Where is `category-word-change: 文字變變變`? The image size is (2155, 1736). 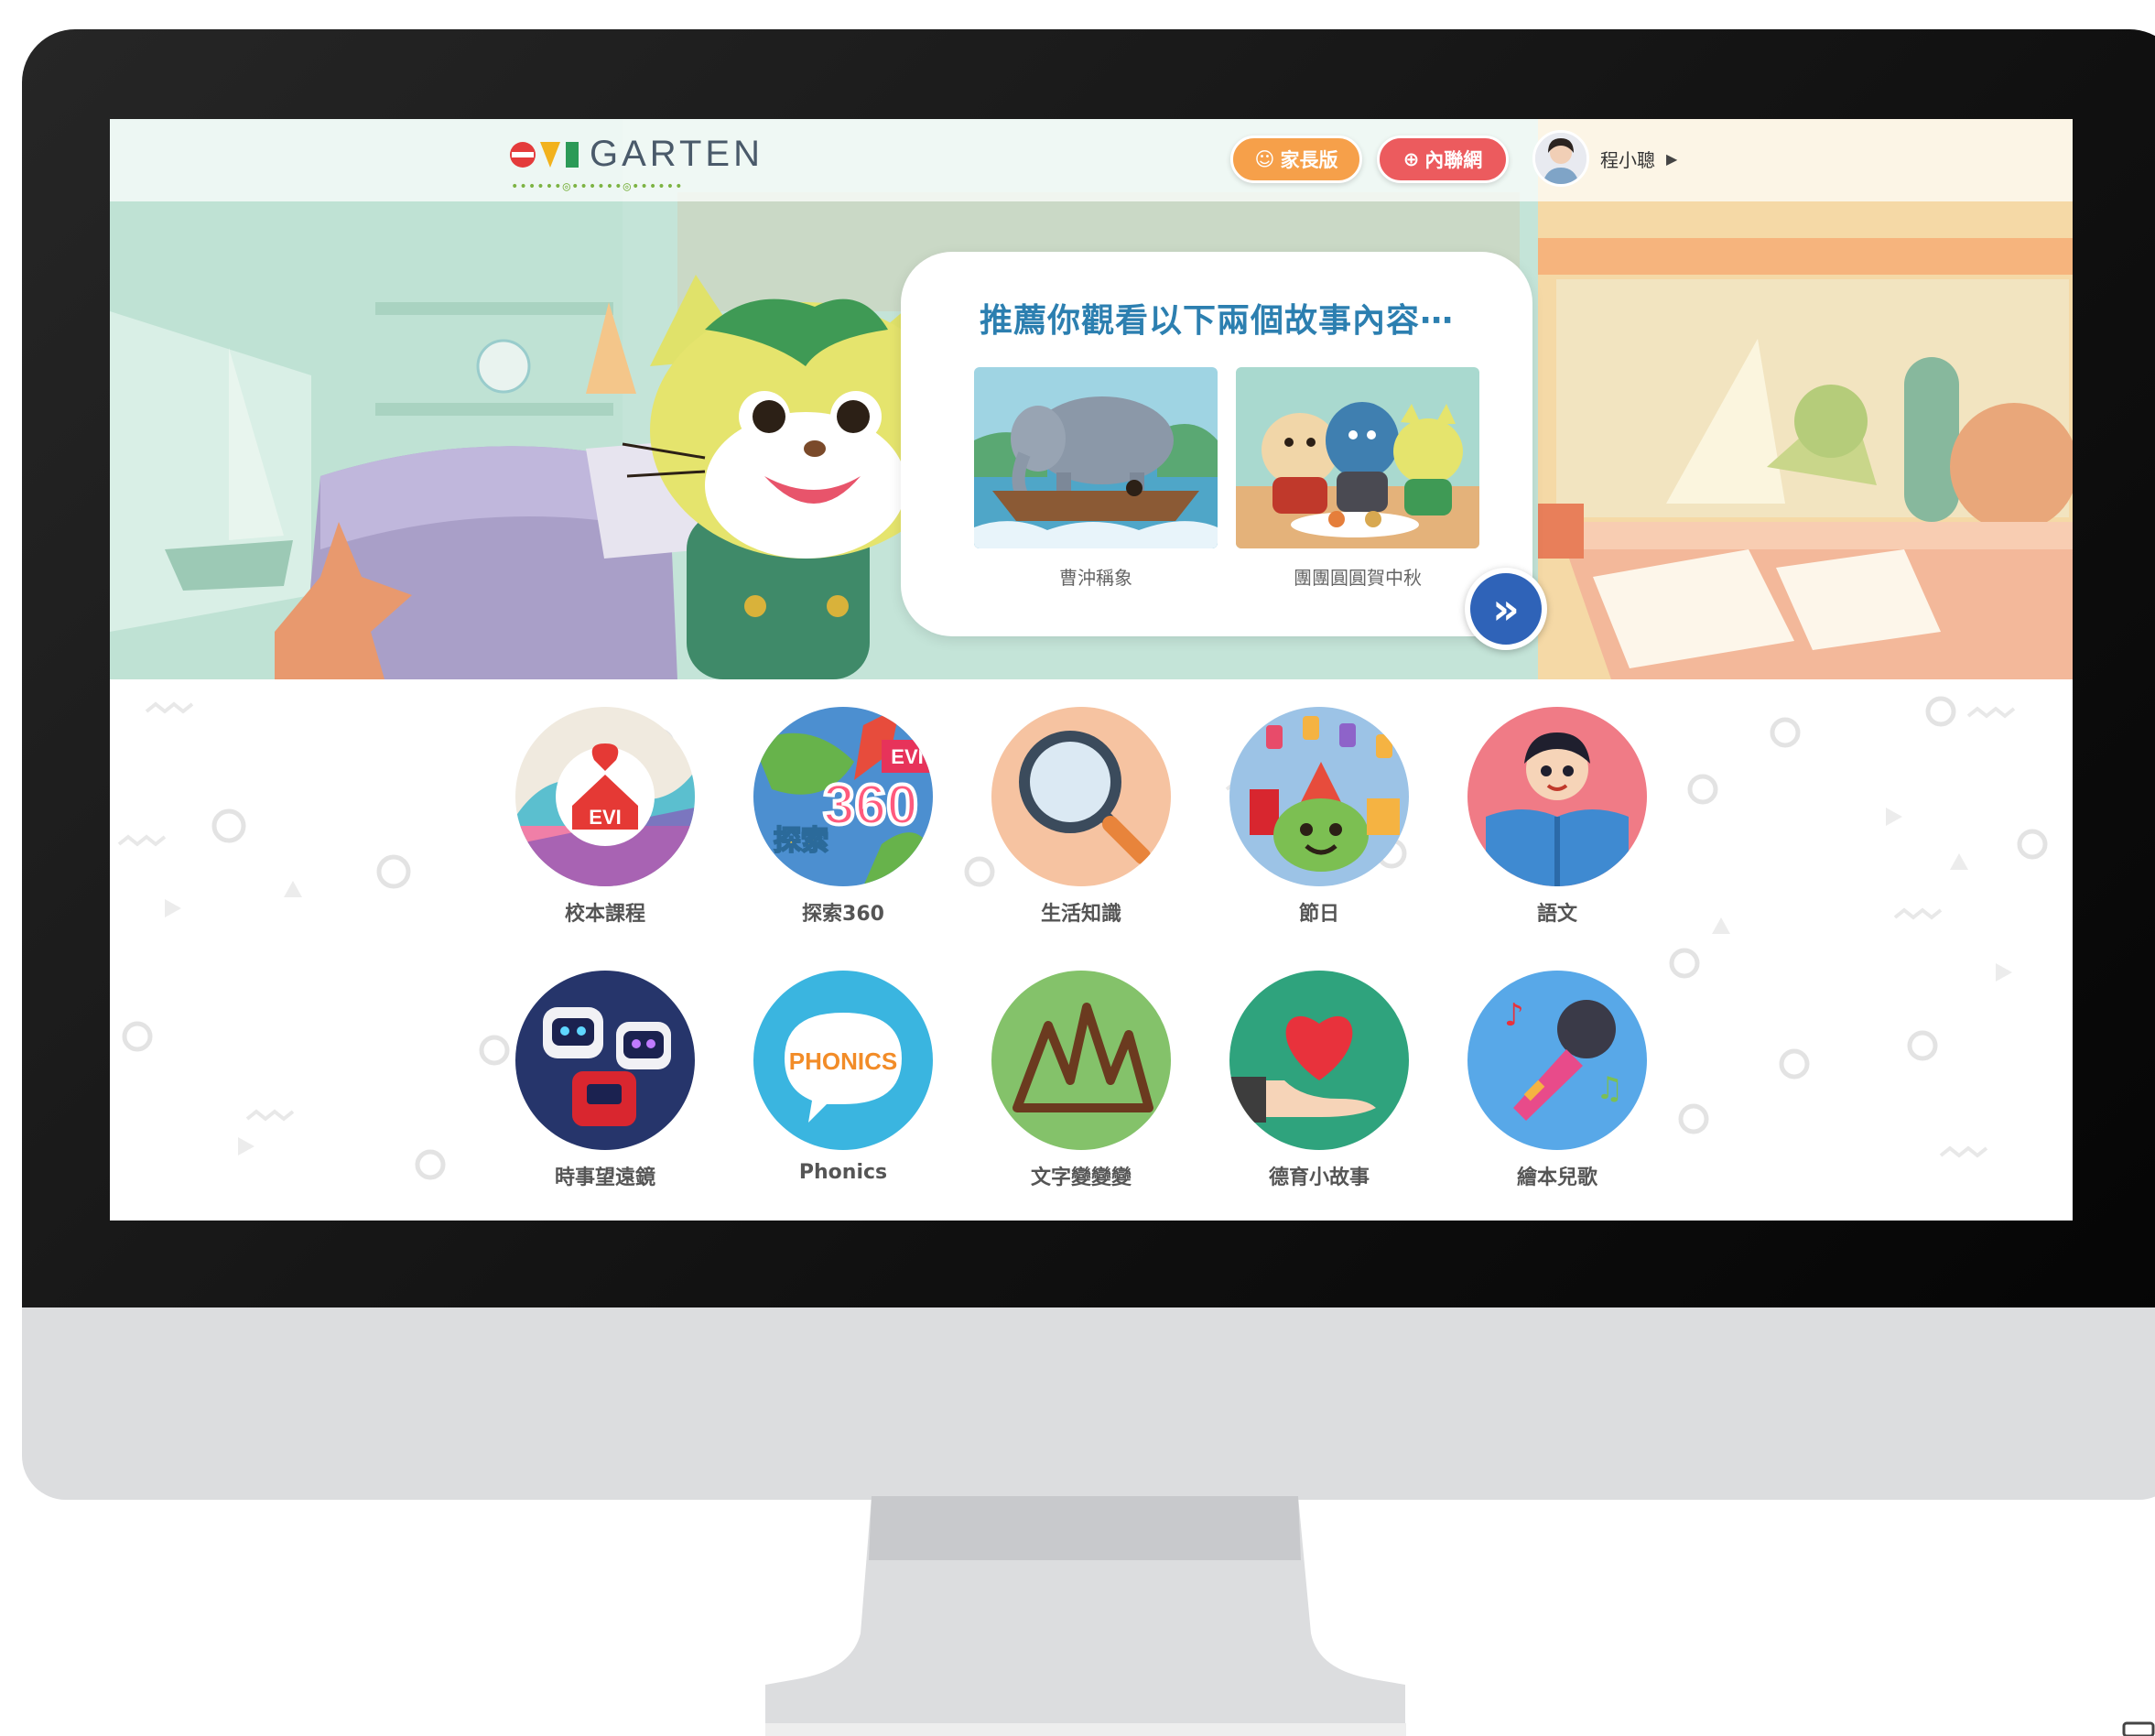 category-word-change: 文字變變變 is located at coordinates (1081, 1080).